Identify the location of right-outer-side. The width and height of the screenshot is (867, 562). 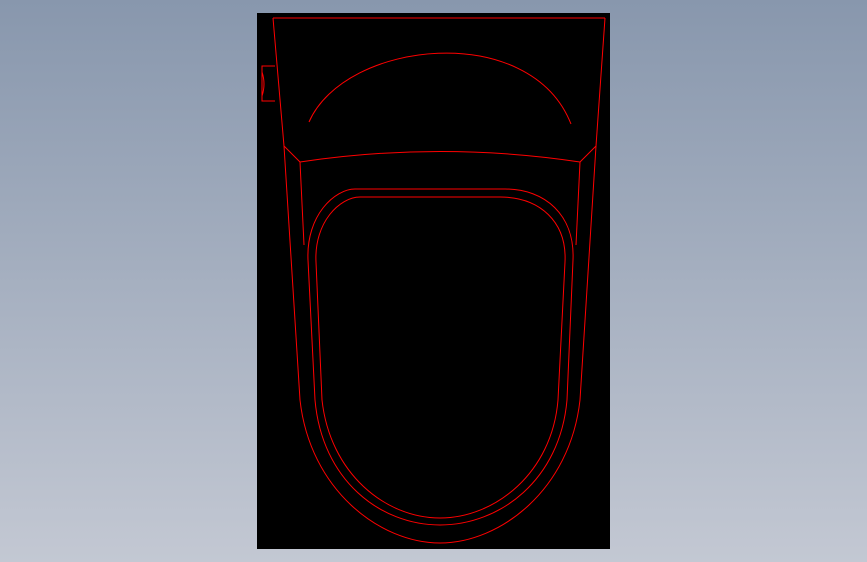
(592, 90).